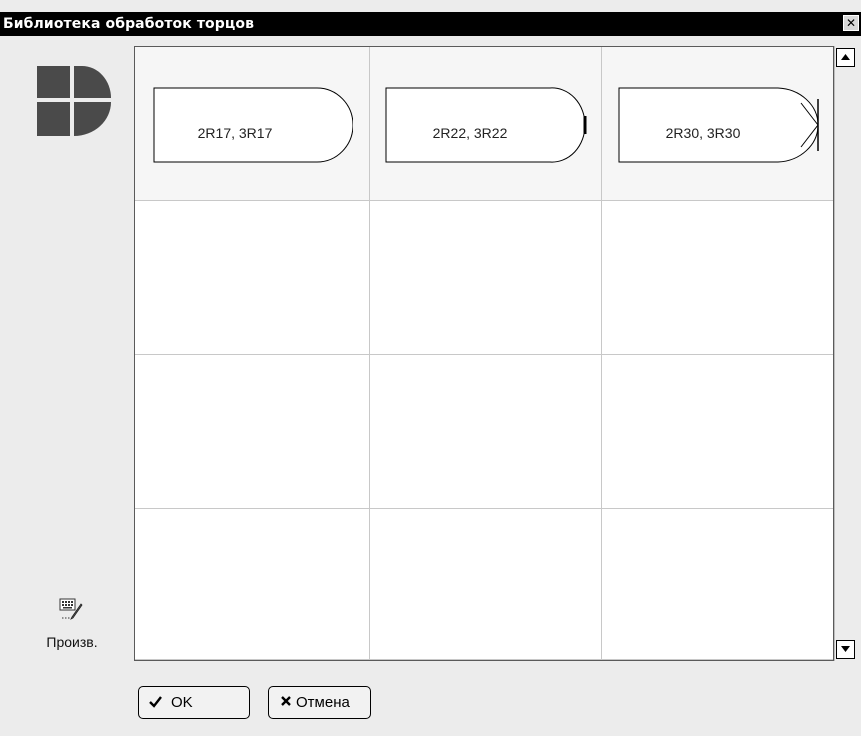 The width and height of the screenshot is (861, 736). I want to click on vertical-scrollbar, so click(845, 353).